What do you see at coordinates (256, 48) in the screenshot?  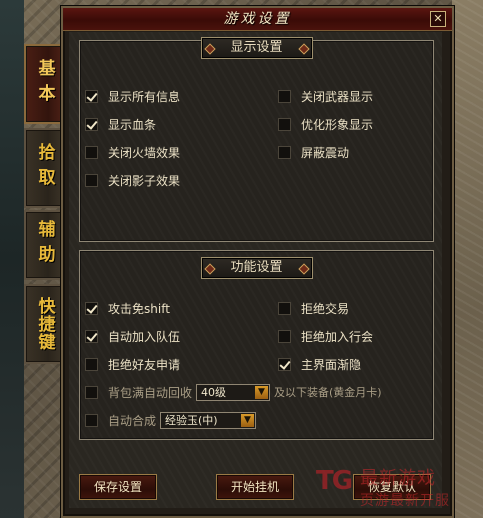 I see `display-settings-header: 显示设置` at bounding box center [256, 48].